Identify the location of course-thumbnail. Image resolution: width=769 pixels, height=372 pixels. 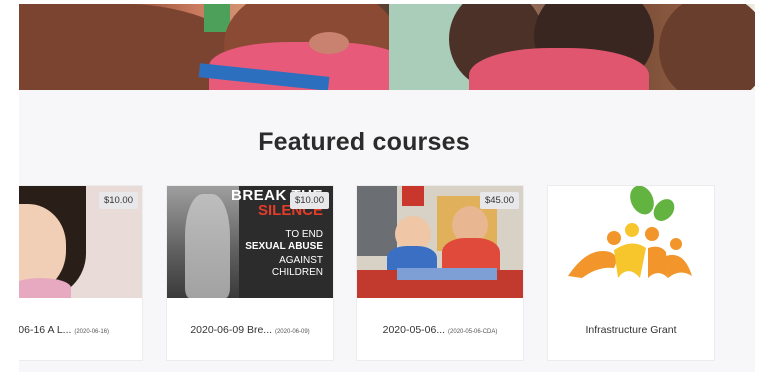
(631, 242).